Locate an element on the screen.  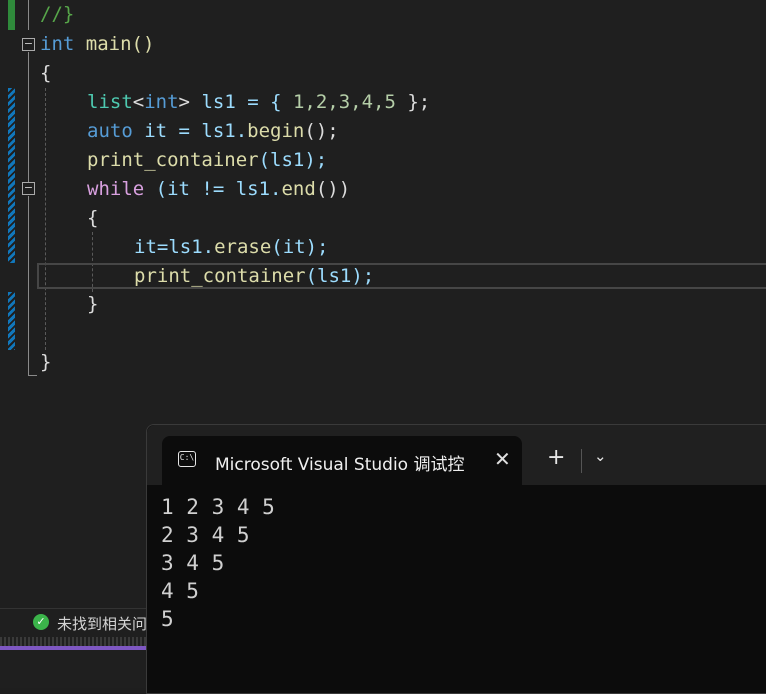
terminal-tab: C:\ Microsoft Visual Studio 调试控制台 ✕ is located at coordinates (342, 460).